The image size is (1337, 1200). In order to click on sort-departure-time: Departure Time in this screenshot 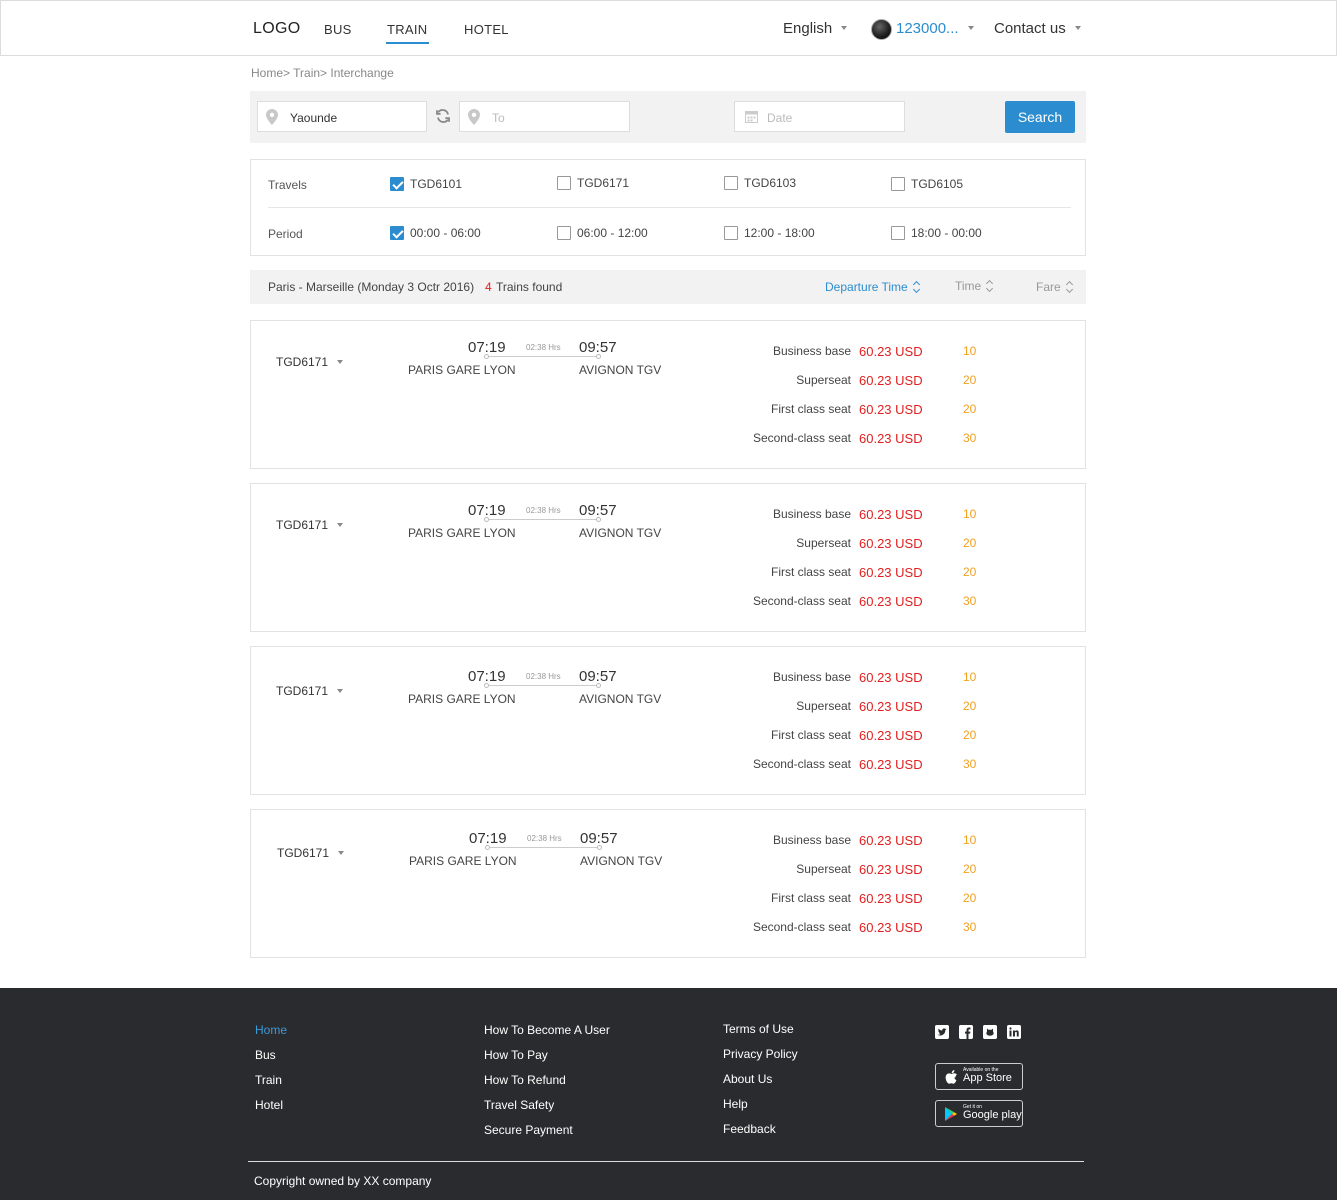, I will do `click(873, 287)`.